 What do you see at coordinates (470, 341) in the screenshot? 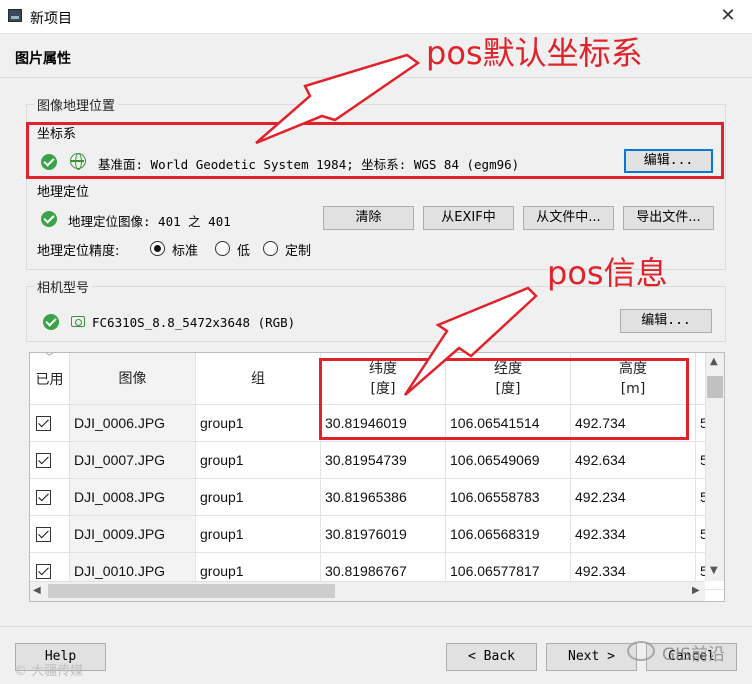
I see `pos-arrow-icon` at bounding box center [470, 341].